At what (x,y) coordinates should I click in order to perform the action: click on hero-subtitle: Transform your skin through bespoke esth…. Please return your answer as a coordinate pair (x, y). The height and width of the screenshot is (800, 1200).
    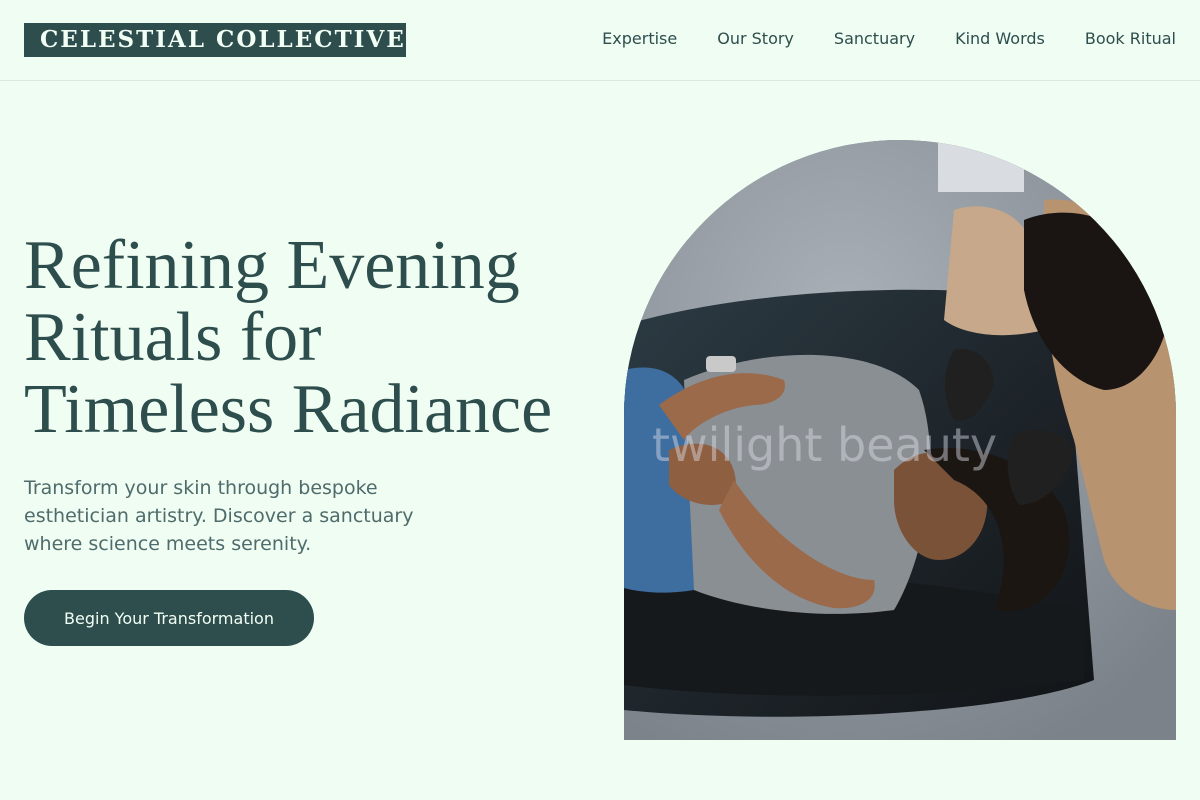
    Looking at the image, I should click on (219, 516).